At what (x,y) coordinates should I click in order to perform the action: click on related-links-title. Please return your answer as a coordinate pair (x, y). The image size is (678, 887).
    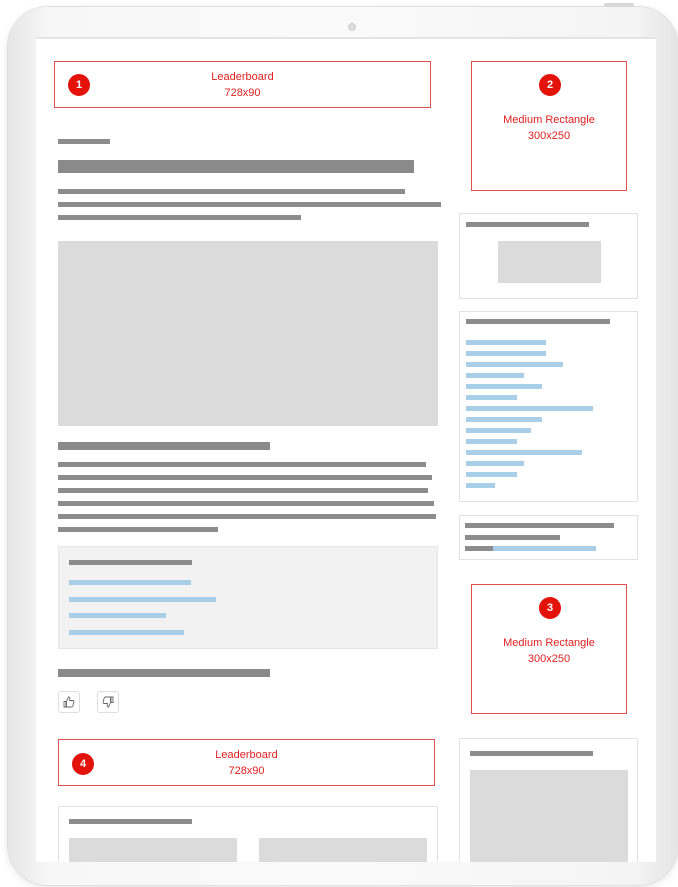
    Looking at the image, I should click on (130, 562).